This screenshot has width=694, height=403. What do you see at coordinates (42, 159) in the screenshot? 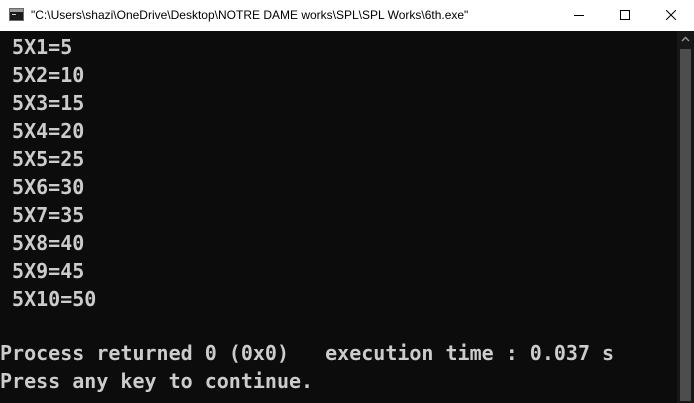
I see `console-line: 5X5=25` at bounding box center [42, 159].